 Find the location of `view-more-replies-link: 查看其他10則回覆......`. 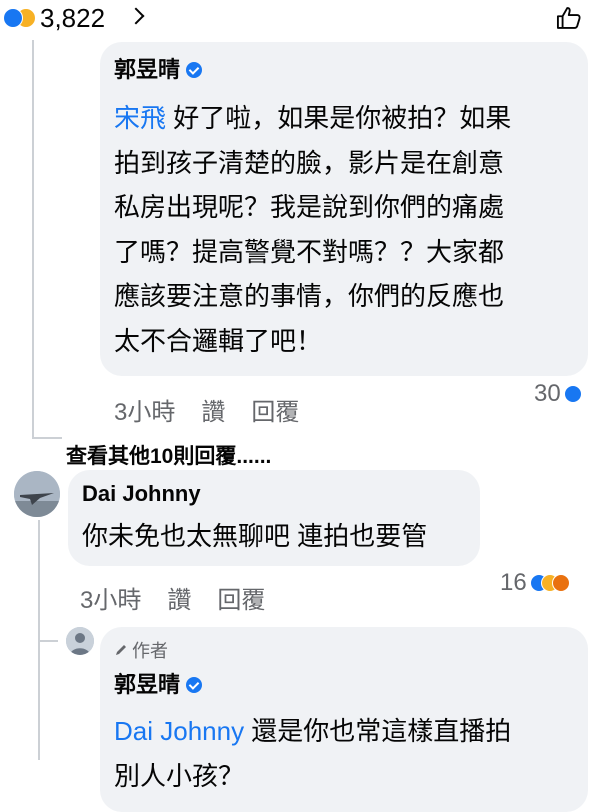

view-more-replies-link: 查看其他10則回覆...... is located at coordinates (168, 455).